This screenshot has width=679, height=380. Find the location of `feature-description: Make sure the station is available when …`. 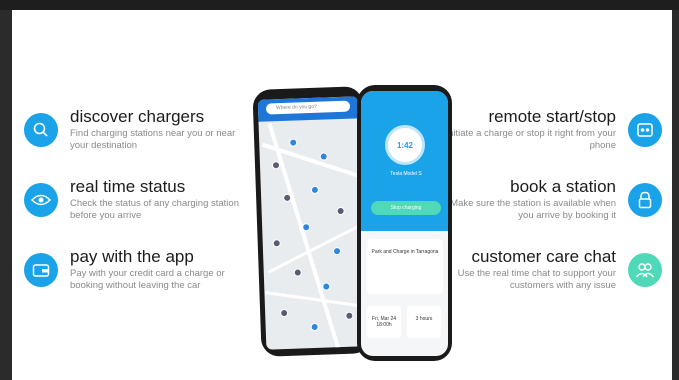

feature-description: Make sure the station is available when … is located at coordinates (533, 209).